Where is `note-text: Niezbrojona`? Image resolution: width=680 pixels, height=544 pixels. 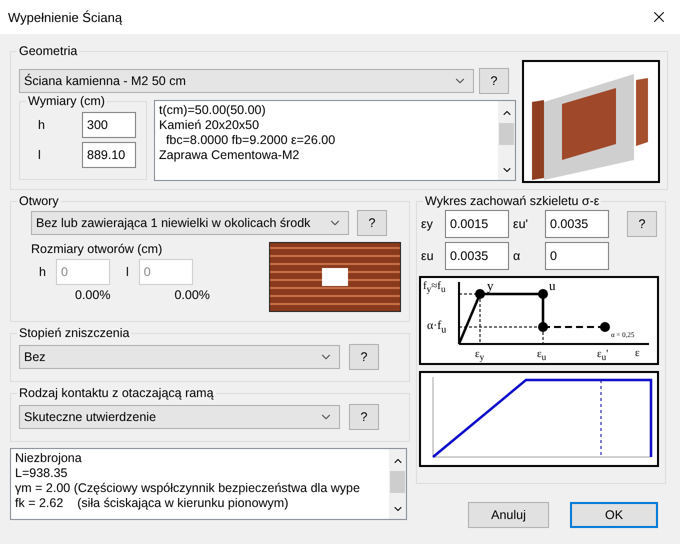 note-text: Niezbrojona is located at coordinates (49, 458).